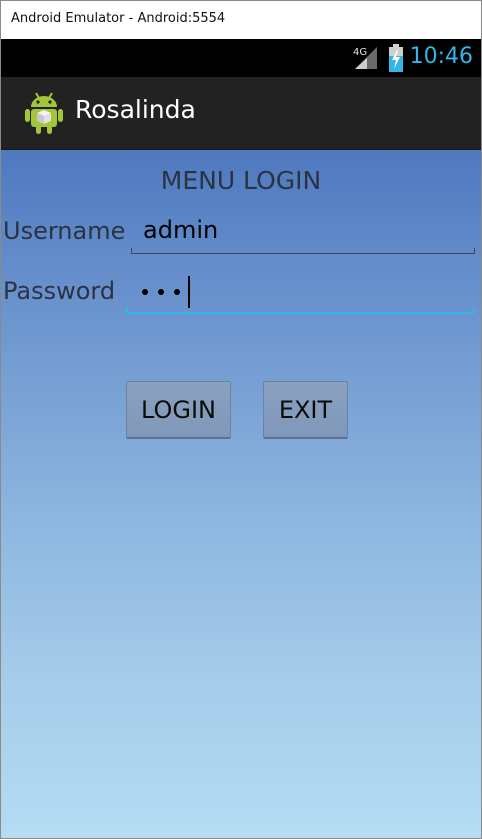  Describe the element at coordinates (166, 292) in the screenshot. I see `password-mask` at that location.